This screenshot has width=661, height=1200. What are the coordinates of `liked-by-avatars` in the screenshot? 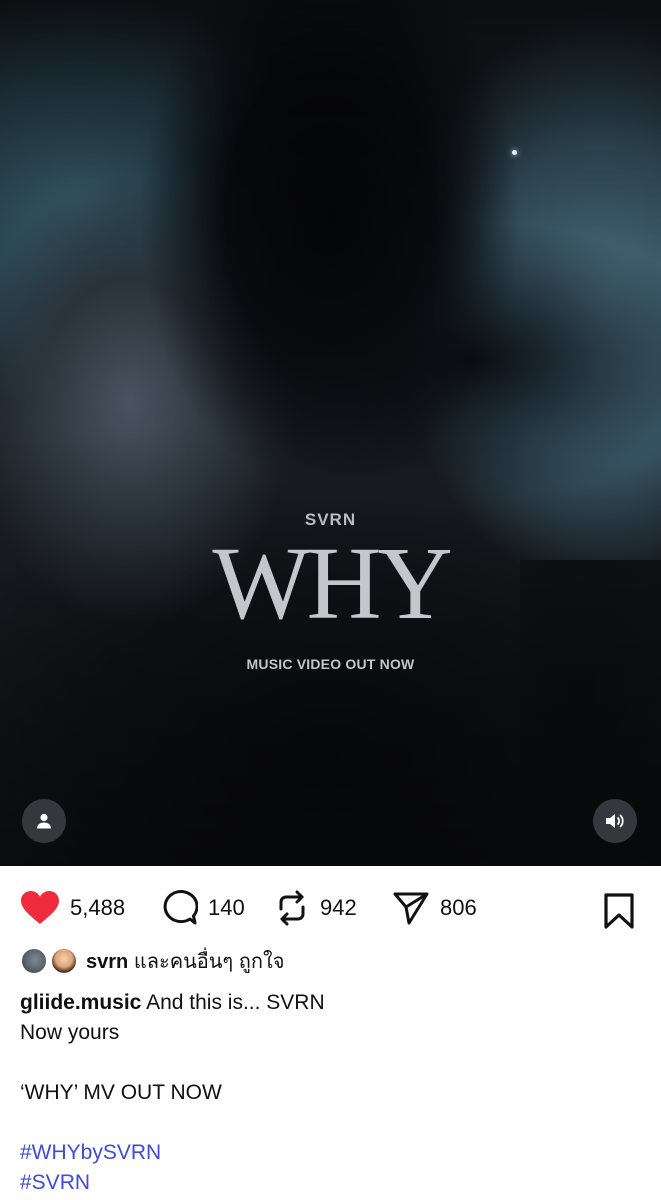 It's located at (50, 961).